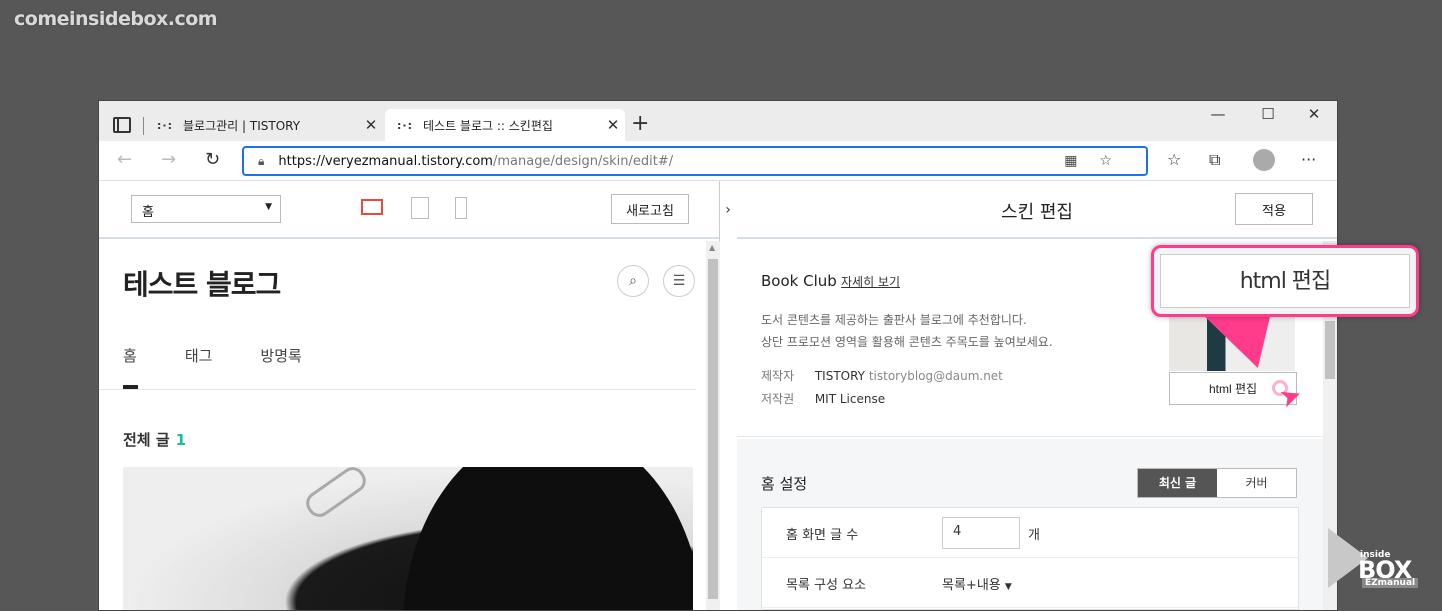 The height and width of the screenshot is (611, 1442). What do you see at coordinates (870, 281) in the screenshot?
I see `skin-detail-link: 자세히 보기` at bounding box center [870, 281].